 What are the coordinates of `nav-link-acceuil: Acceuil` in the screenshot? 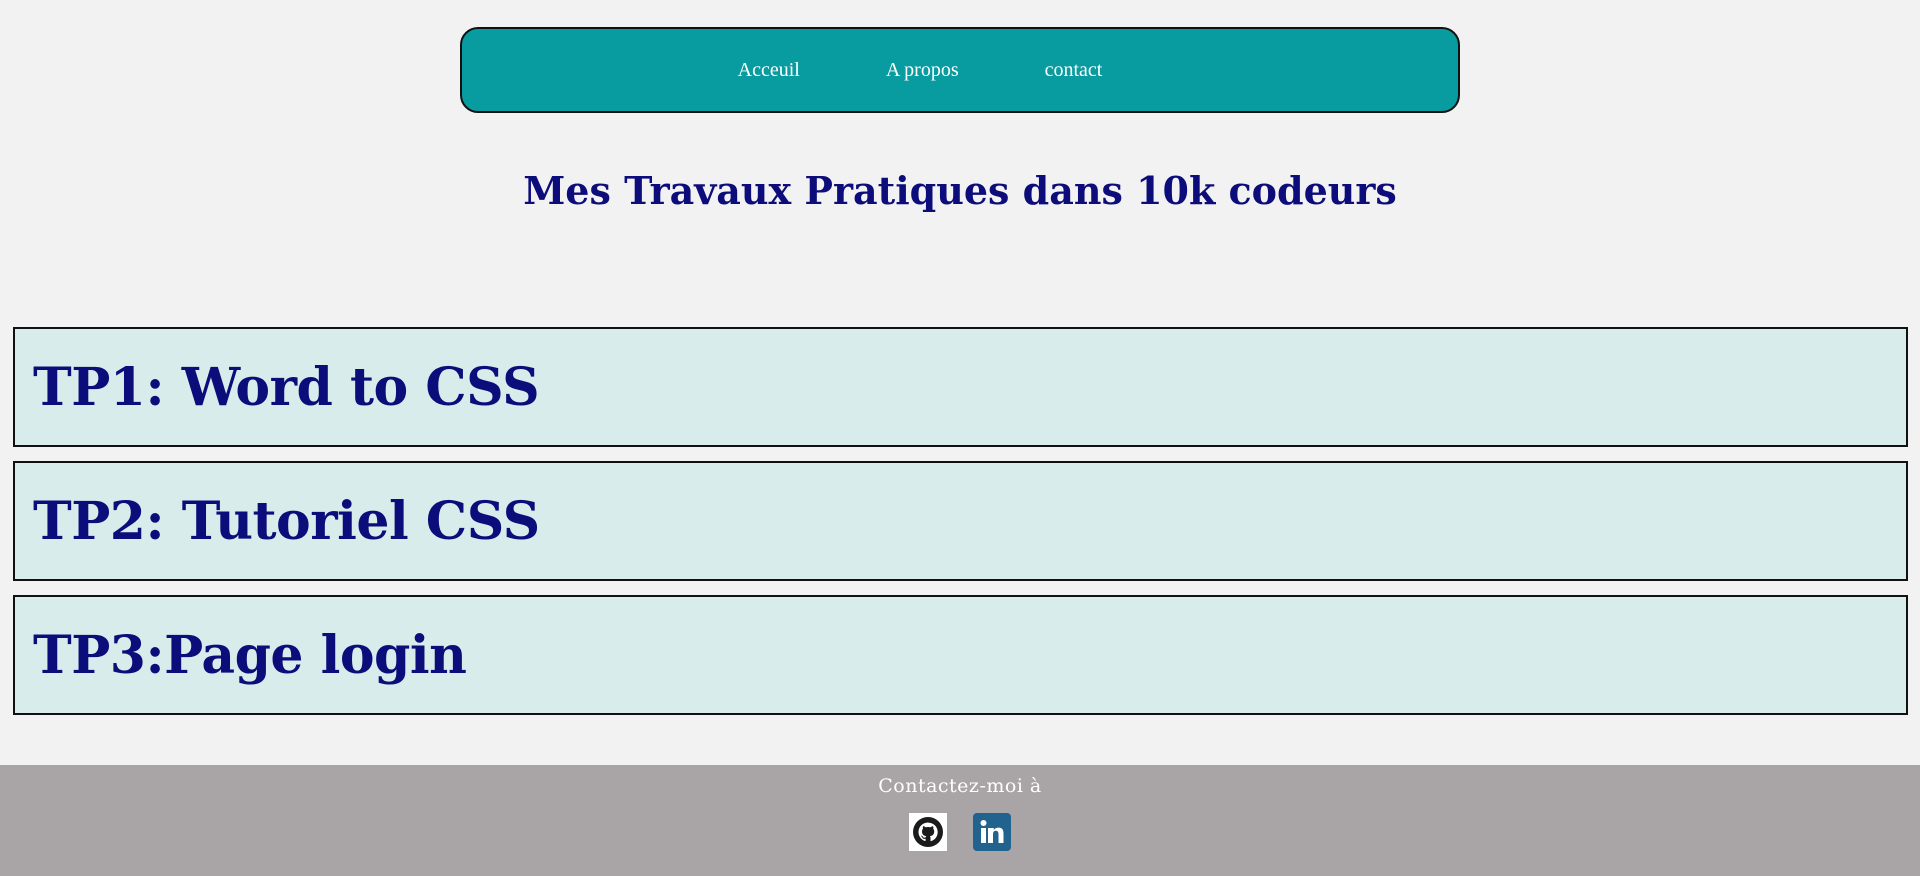 It's located at (769, 70).